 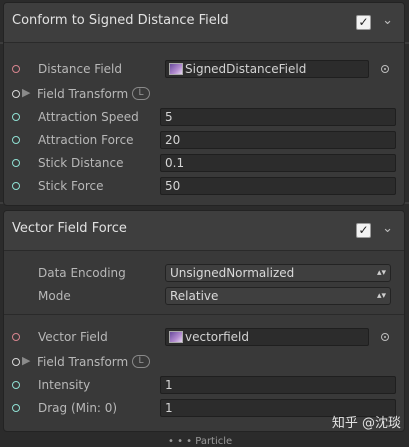 I want to click on intensity-input: 1, so click(x=278, y=385).